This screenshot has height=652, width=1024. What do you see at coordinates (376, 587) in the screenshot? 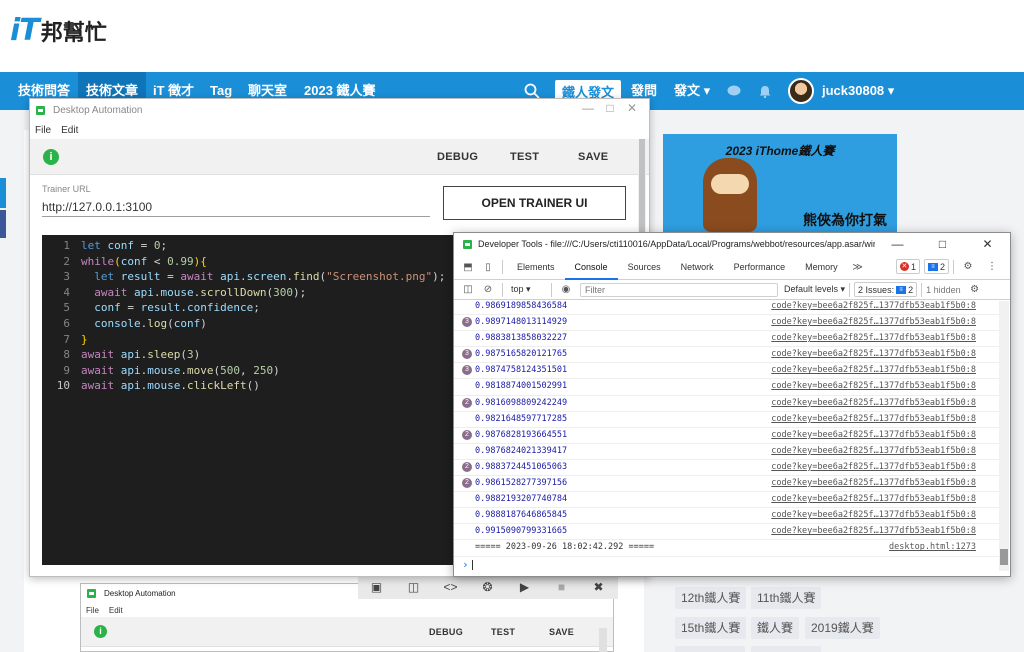
I see `camera-icon: ▣` at bounding box center [376, 587].